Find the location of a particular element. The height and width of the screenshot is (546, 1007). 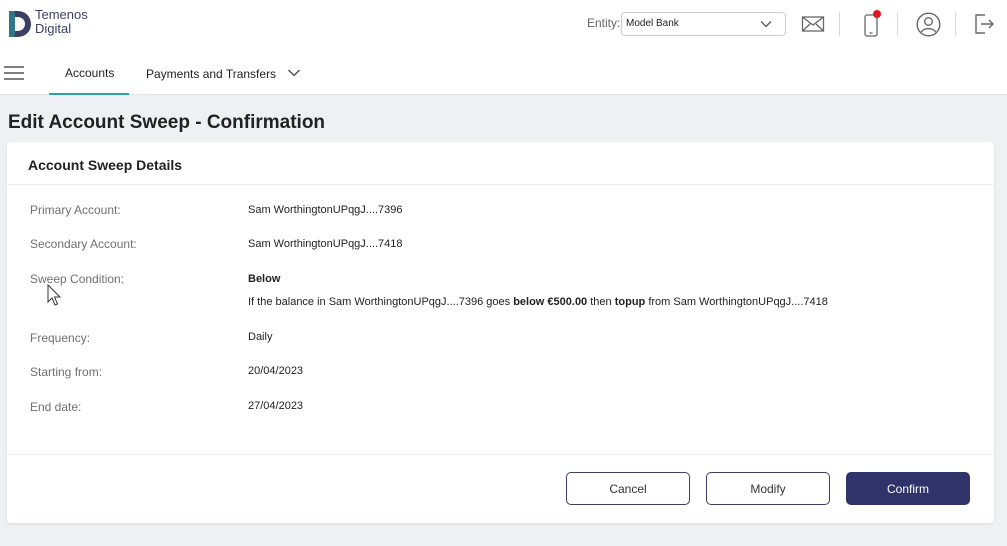

section-title: Account Sweep Details is located at coordinates (105, 165).